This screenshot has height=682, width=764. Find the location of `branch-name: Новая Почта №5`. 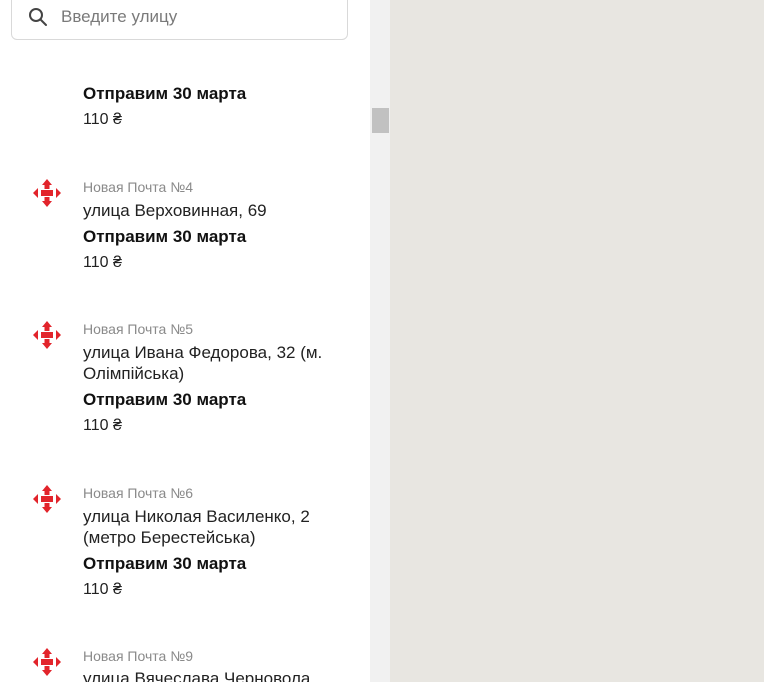

branch-name: Новая Почта №5 is located at coordinates (138, 329).